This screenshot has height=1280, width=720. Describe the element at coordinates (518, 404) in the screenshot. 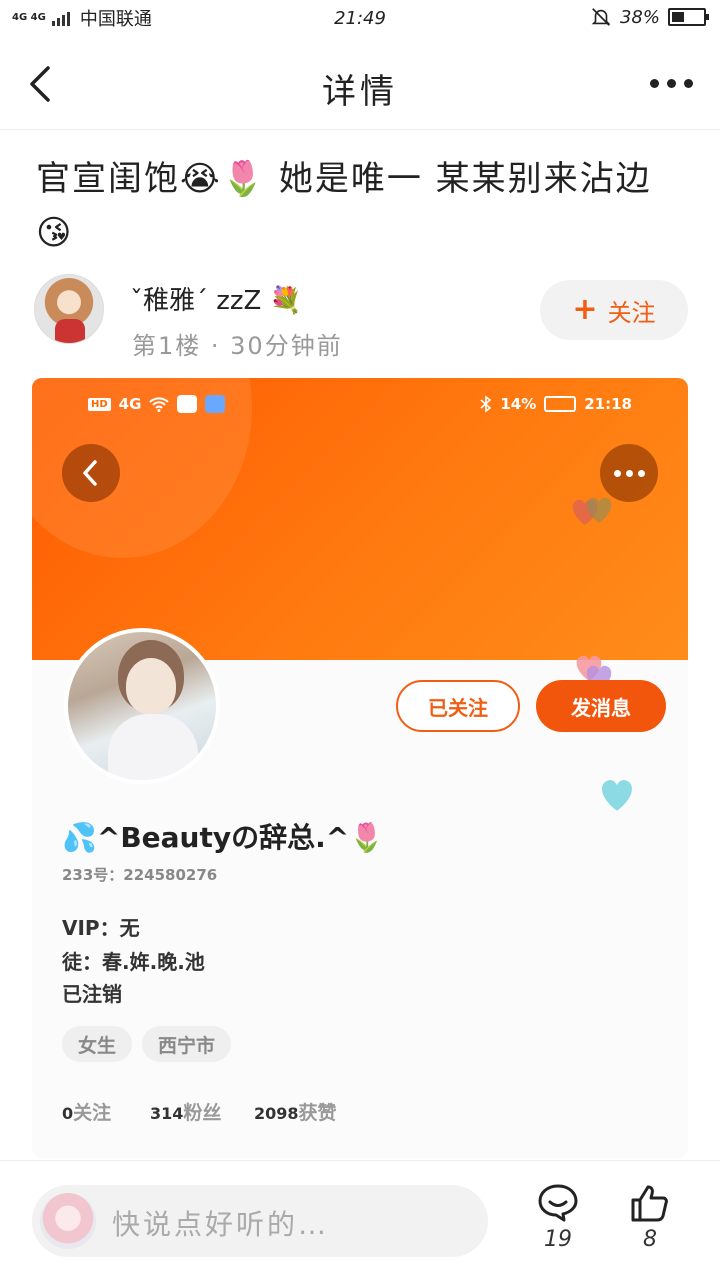

I see `inner-battery-percent: 14%` at that location.